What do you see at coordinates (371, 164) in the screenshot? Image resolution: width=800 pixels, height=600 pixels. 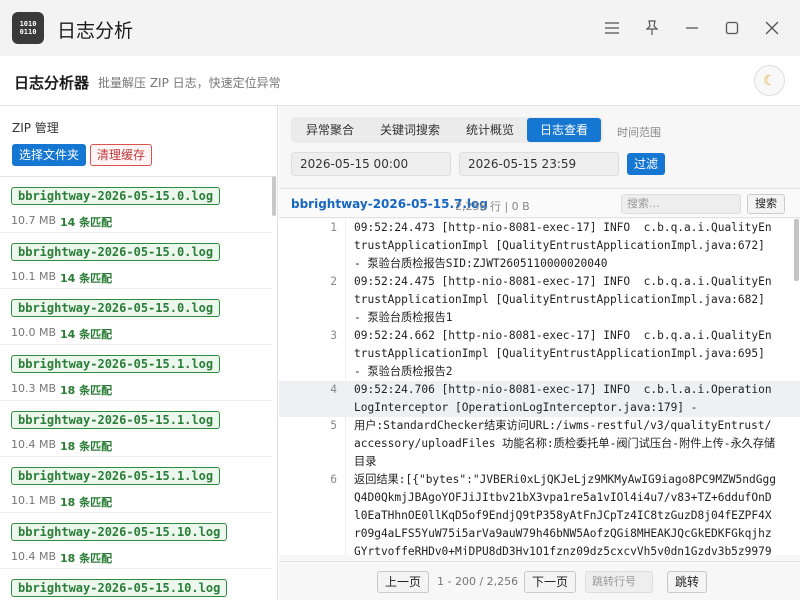 I see `start-time-input: 2026-05-15 00:00` at bounding box center [371, 164].